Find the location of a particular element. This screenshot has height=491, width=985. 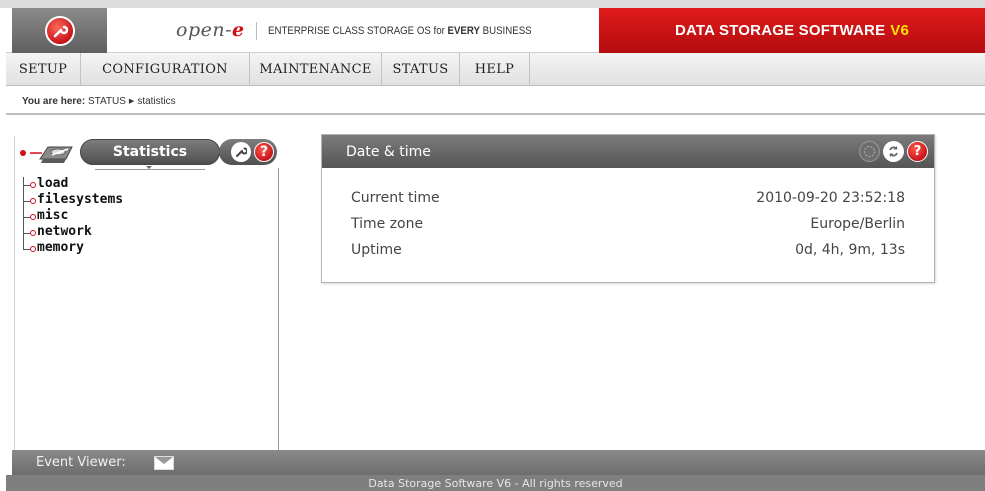

breadcrumb-divider is located at coordinates (495, 114).